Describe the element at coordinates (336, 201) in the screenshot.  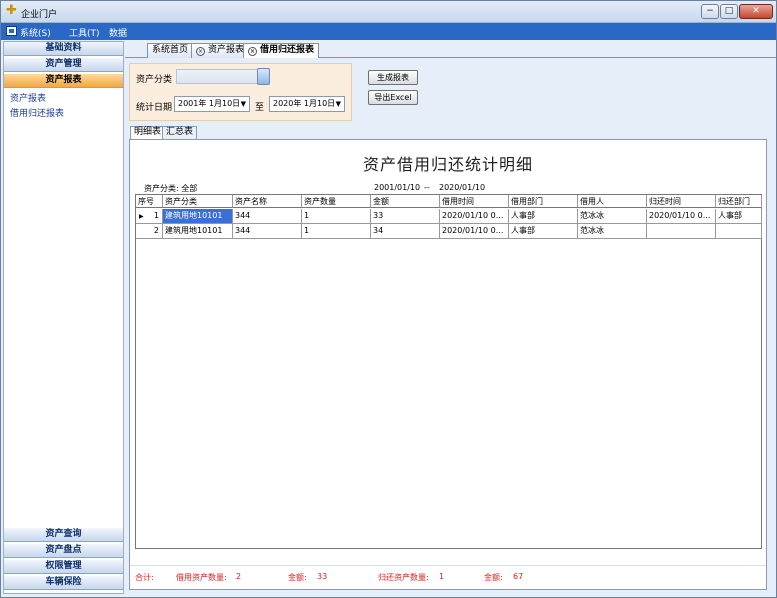
I see `column-header-quantity: 资产数量` at that location.